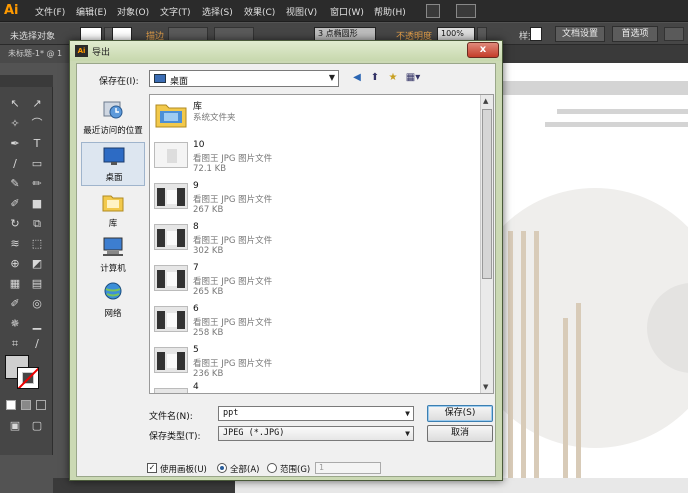  Describe the element at coordinates (536, 34) in the screenshot. I see `graphic-style-swatch` at that location.